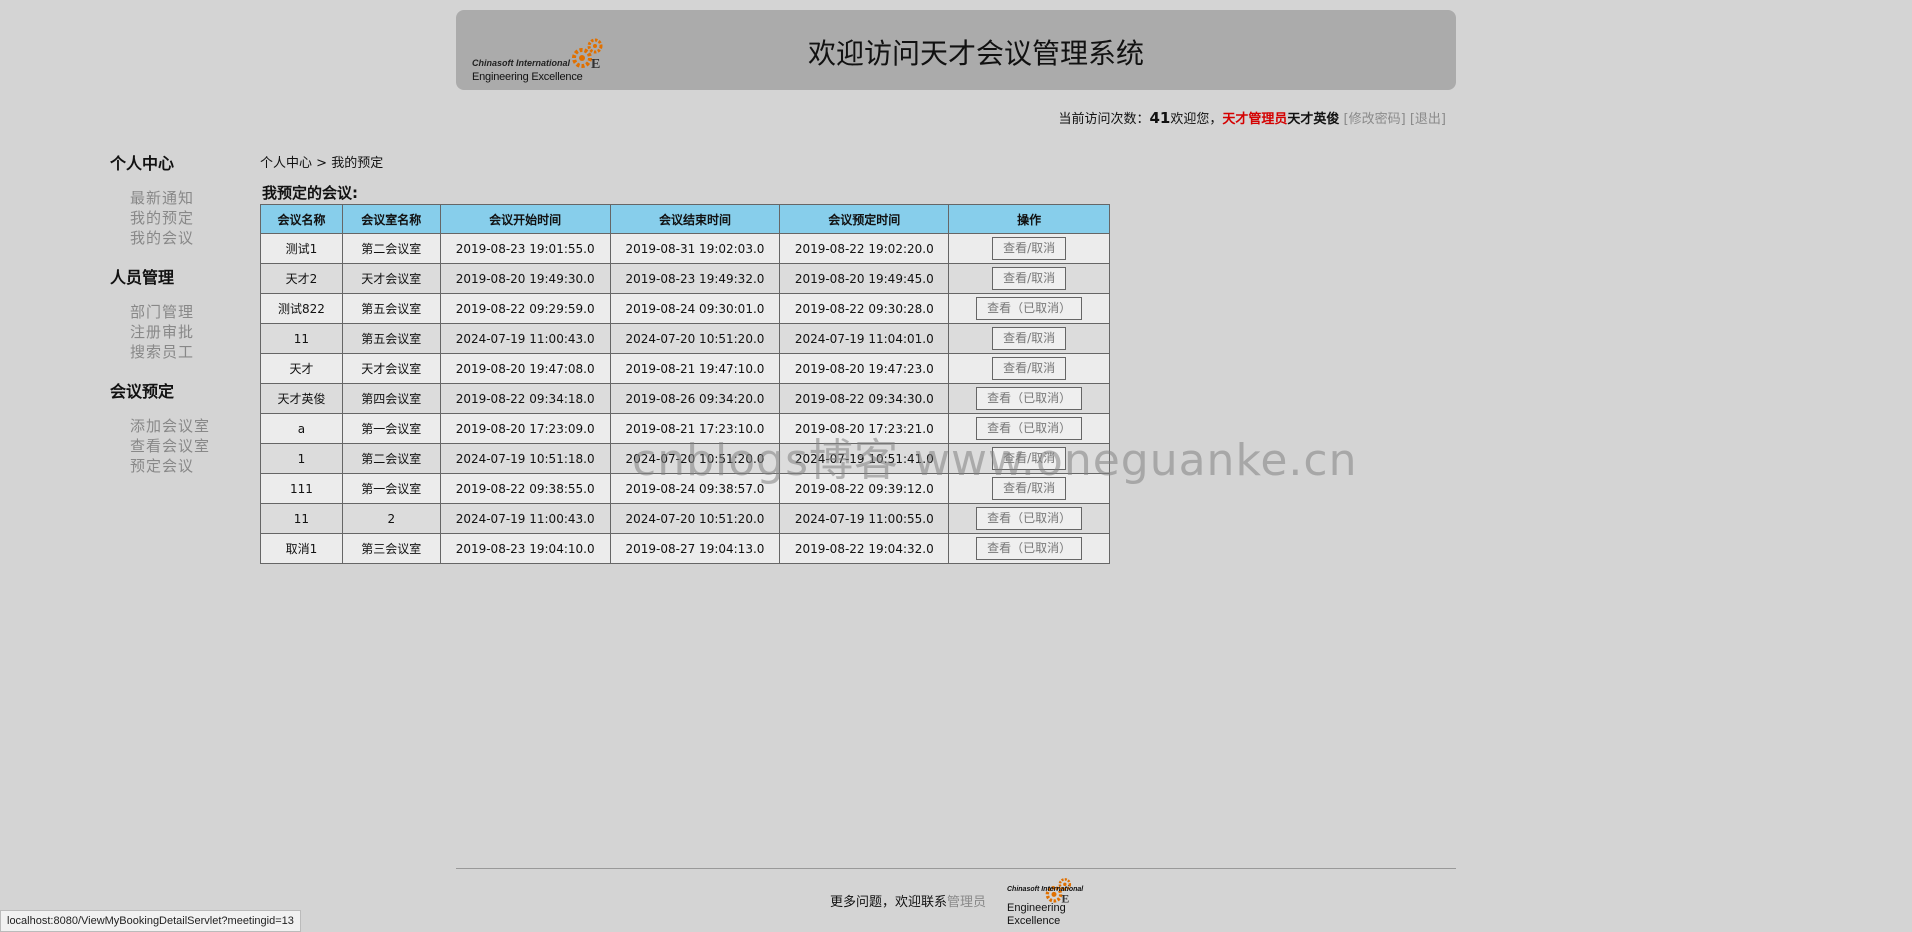  Describe the element at coordinates (525, 488) in the screenshot. I see `table-cell: 2019-08-22 09:38:55.0` at that location.